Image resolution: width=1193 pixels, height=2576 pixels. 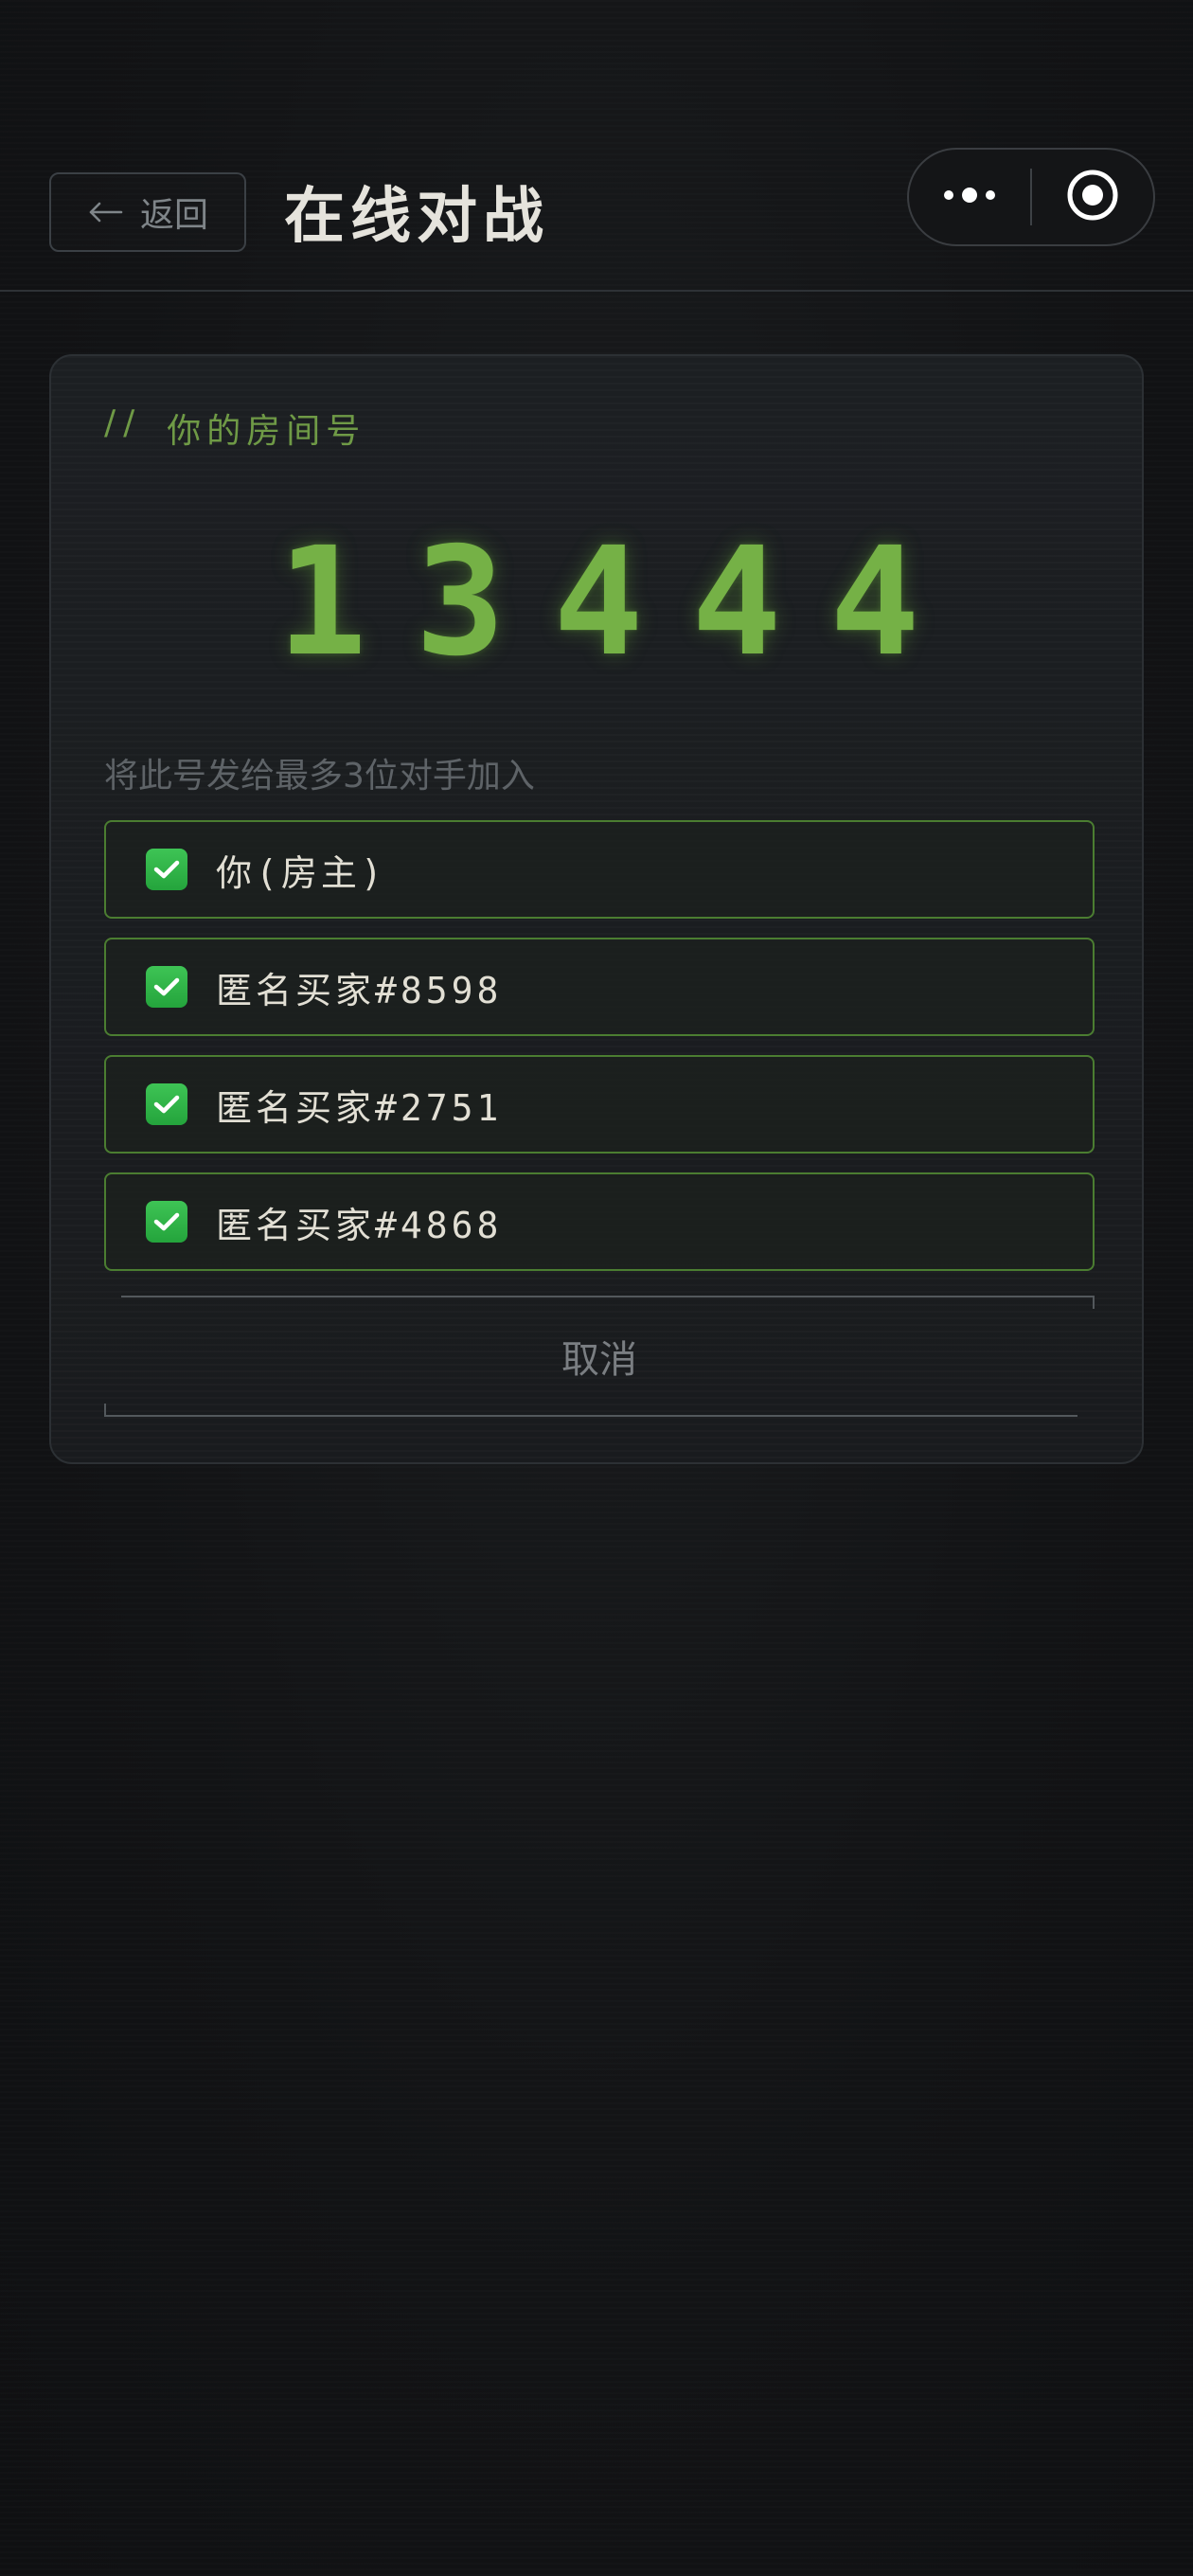 What do you see at coordinates (319, 776) in the screenshot?
I see `share-hint: 将此号发给最多3位对手加入` at bounding box center [319, 776].